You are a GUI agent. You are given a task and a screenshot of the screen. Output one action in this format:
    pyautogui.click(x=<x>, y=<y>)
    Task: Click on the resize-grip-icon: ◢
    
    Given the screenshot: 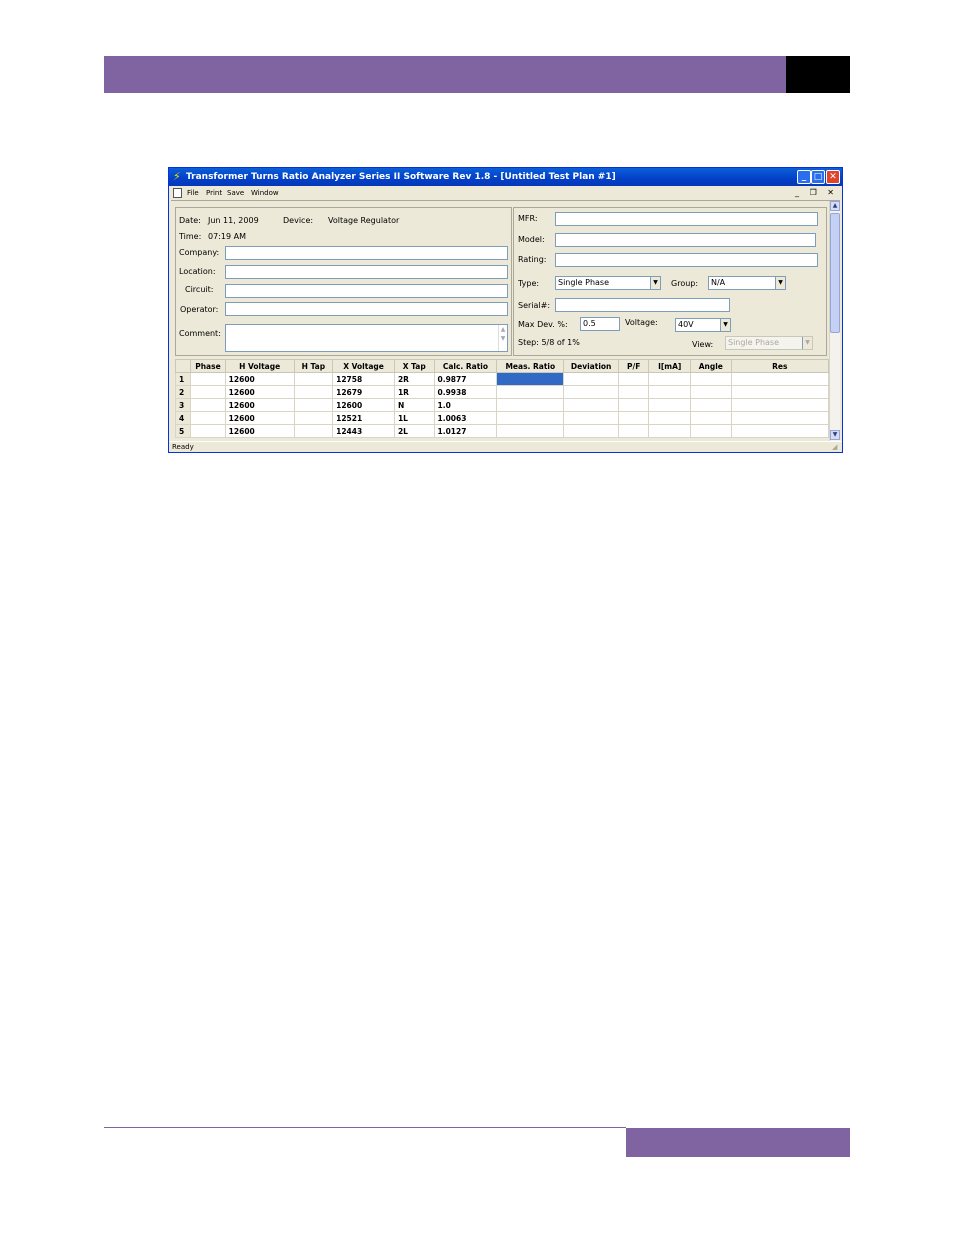 What is the action you would take?
    pyautogui.click(x=836, y=447)
    